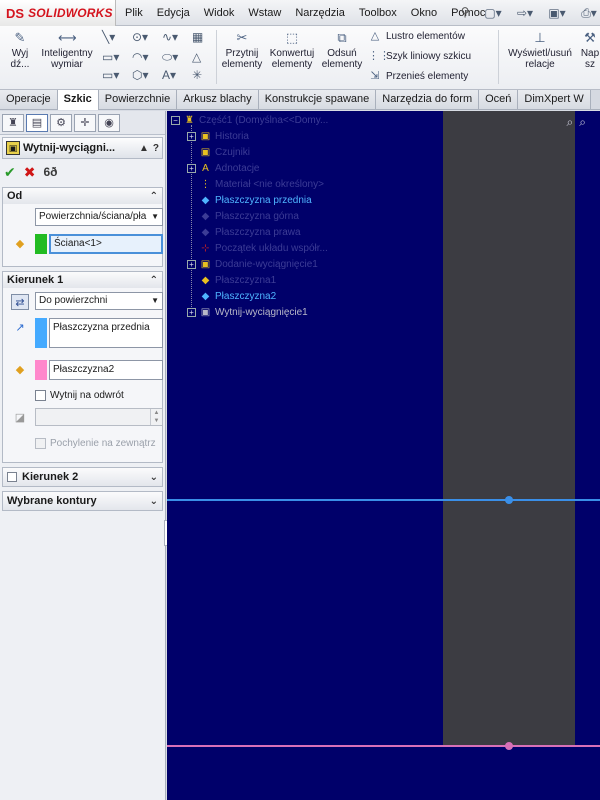  Describe the element at coordinates (428, 99) in the screenshot. I see `tab-narzedzia-do-form: Narzędzia do form` at that location.